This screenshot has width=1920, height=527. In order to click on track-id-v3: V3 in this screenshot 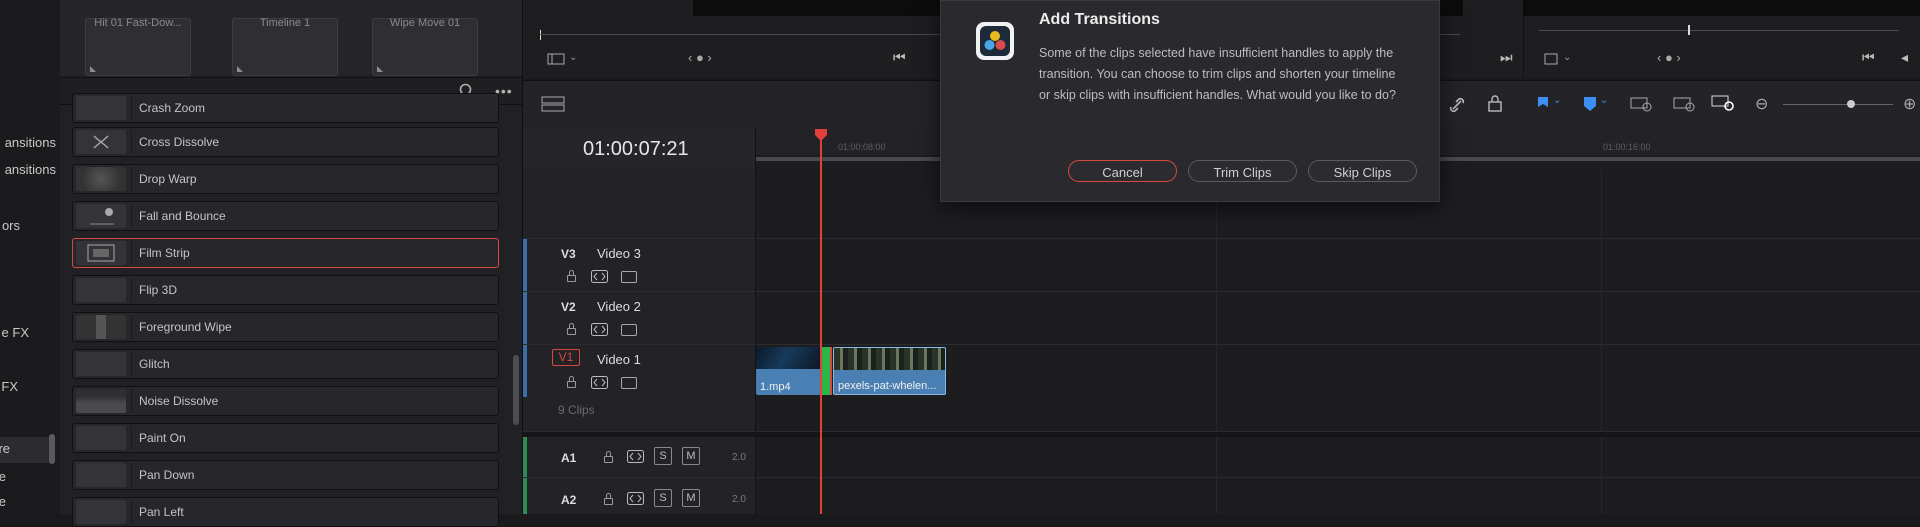, I will do `click(568, 254)`.